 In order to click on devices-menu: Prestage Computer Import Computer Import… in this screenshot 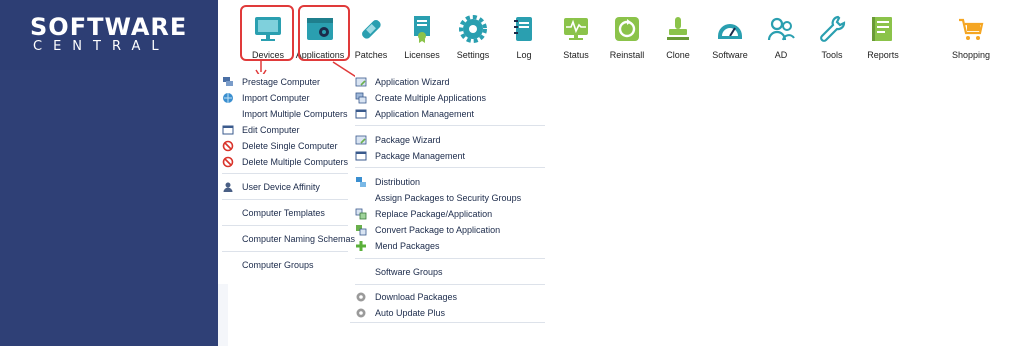, I will do `click(288, 174)`.